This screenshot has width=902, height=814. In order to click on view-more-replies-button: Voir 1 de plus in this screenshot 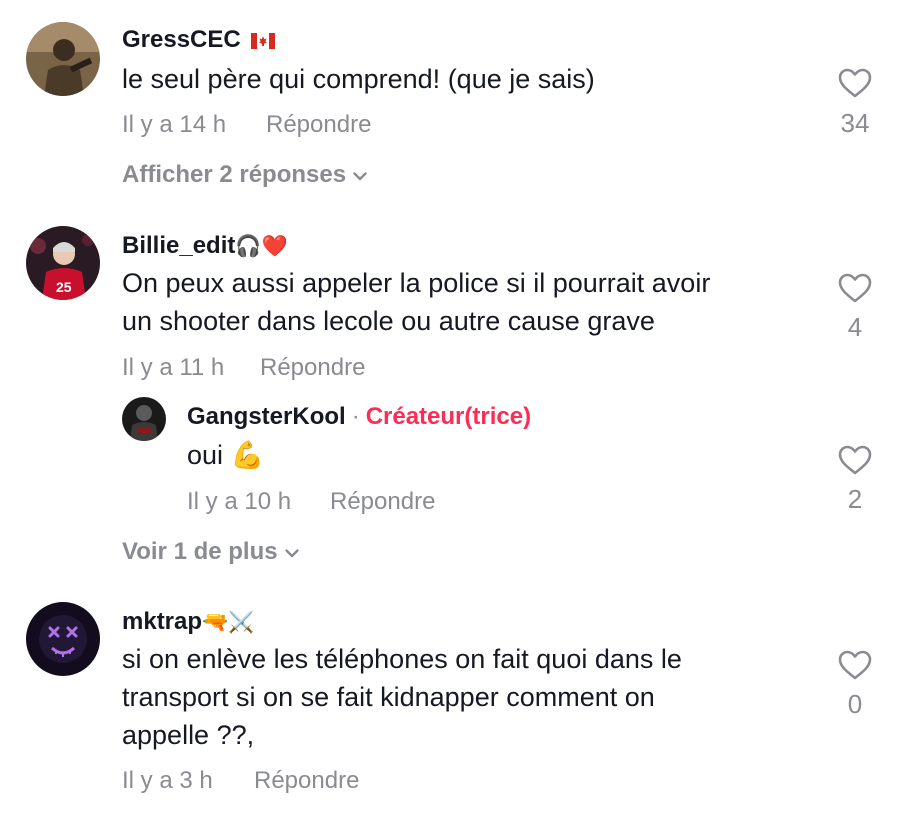, I will do `click(211, 552)`.